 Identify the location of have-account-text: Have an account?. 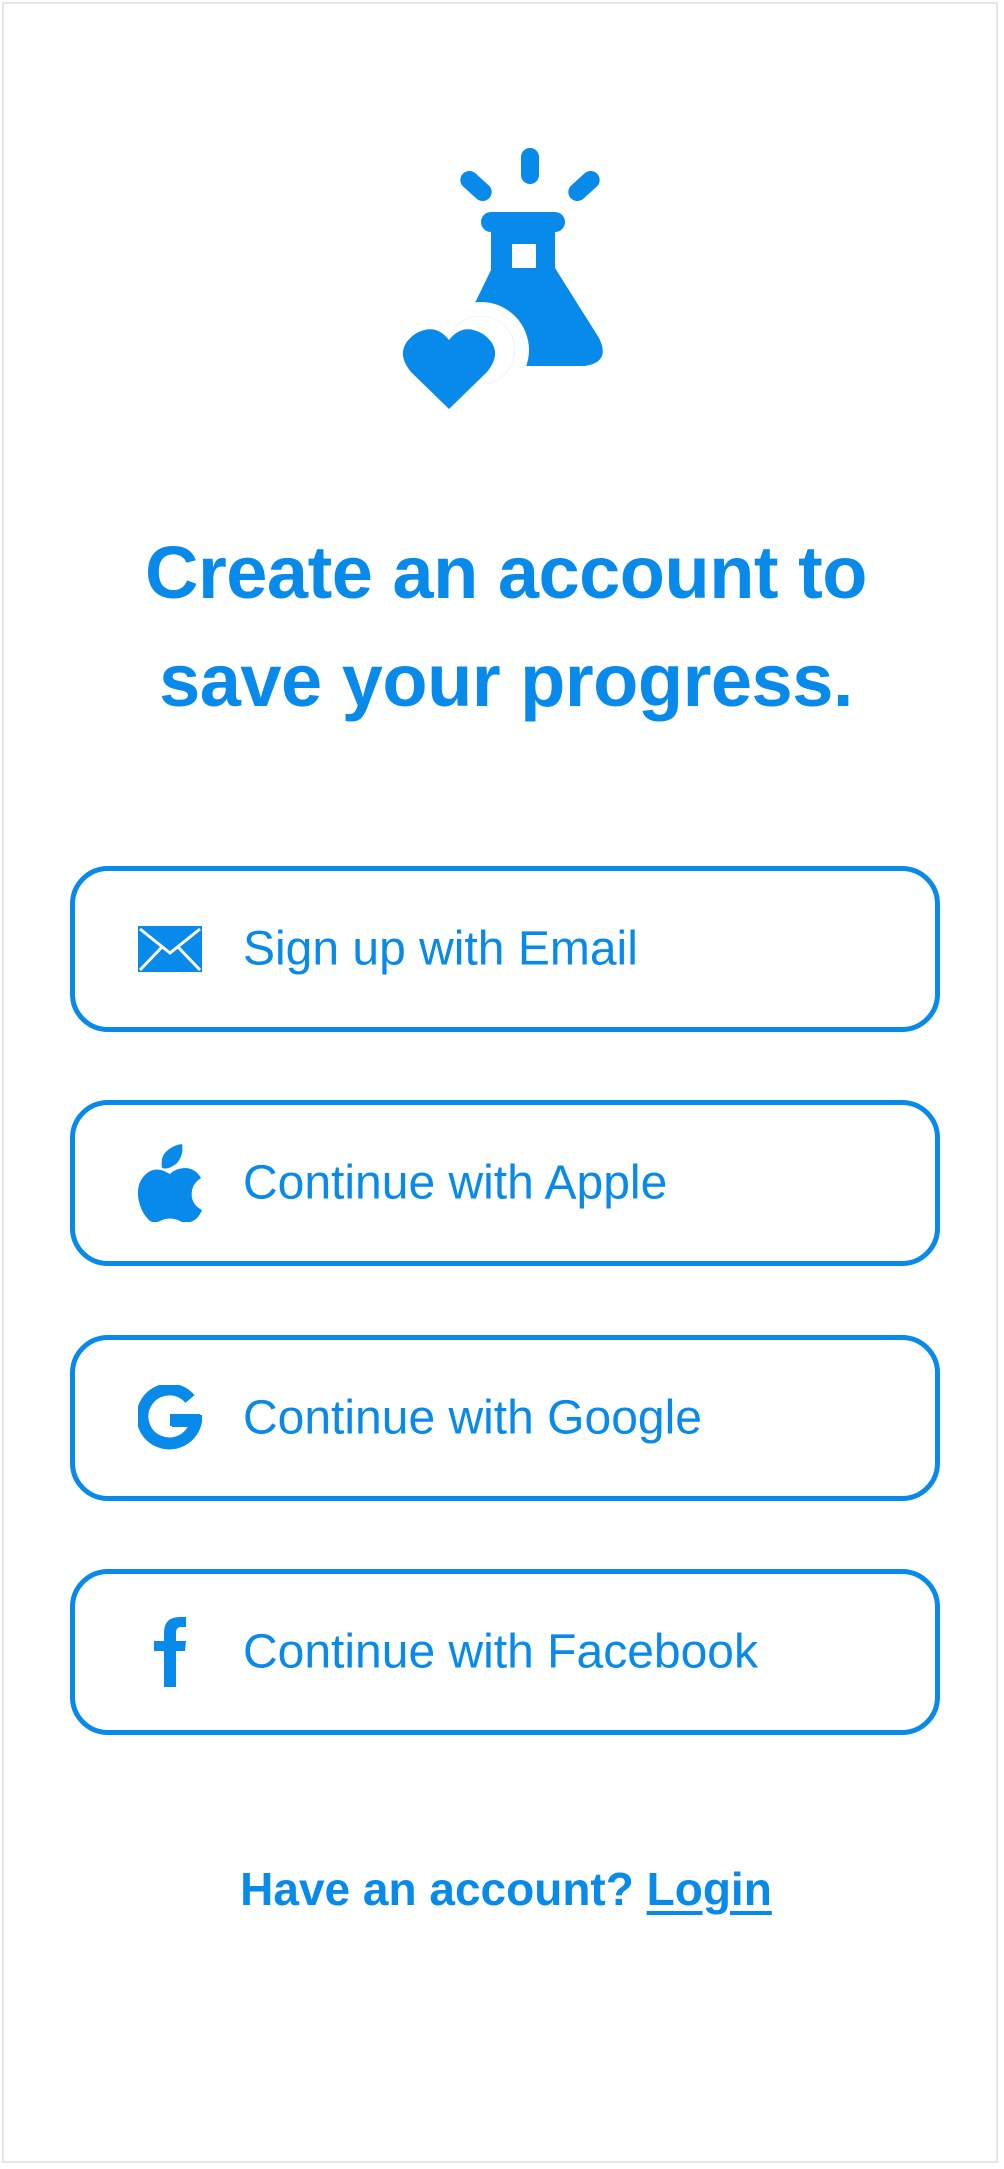
(437, 1889).